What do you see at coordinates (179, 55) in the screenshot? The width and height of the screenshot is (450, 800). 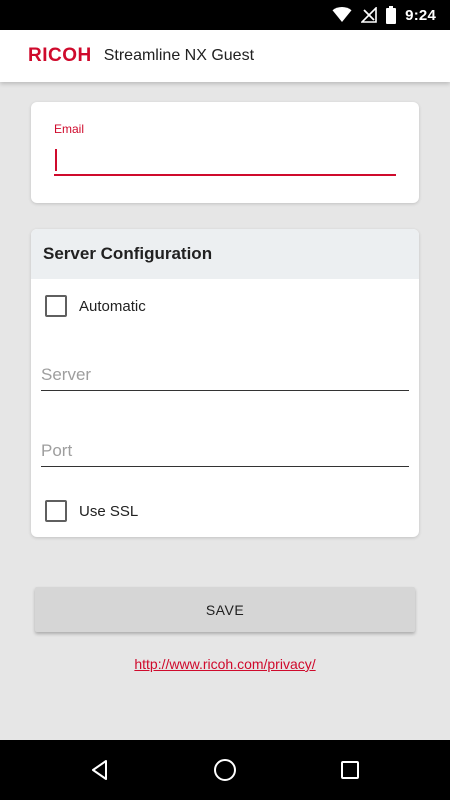 I see `app-title: Streamline NX Guest` at bounding box center [179, 55].